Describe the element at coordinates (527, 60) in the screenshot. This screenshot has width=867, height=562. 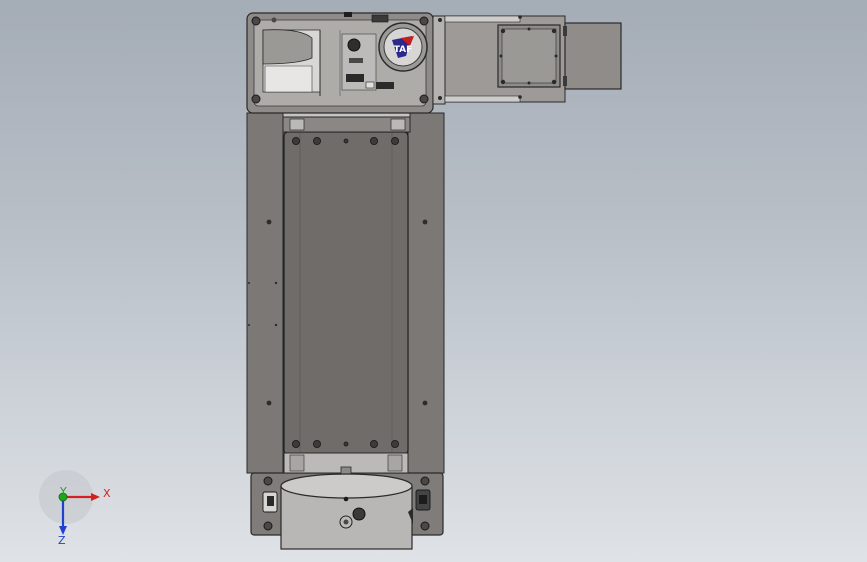
I see `side-motor` at that location.